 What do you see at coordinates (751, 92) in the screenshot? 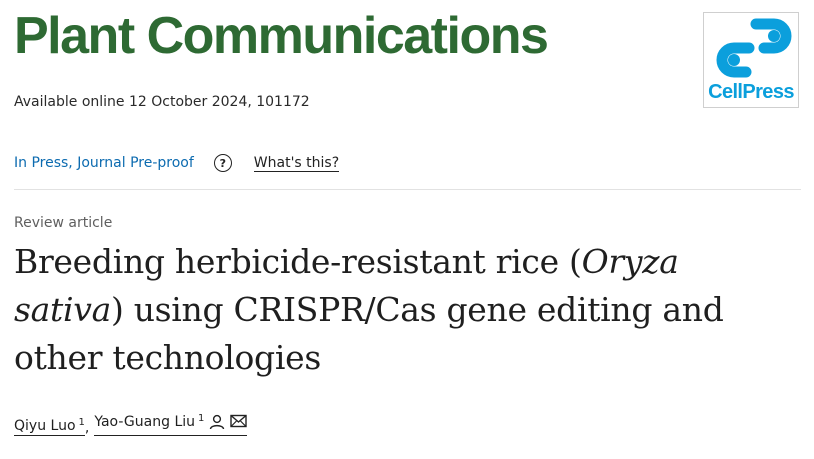
I see `cellpress-logo-text: CellPress` at bounding box center [751, 92].